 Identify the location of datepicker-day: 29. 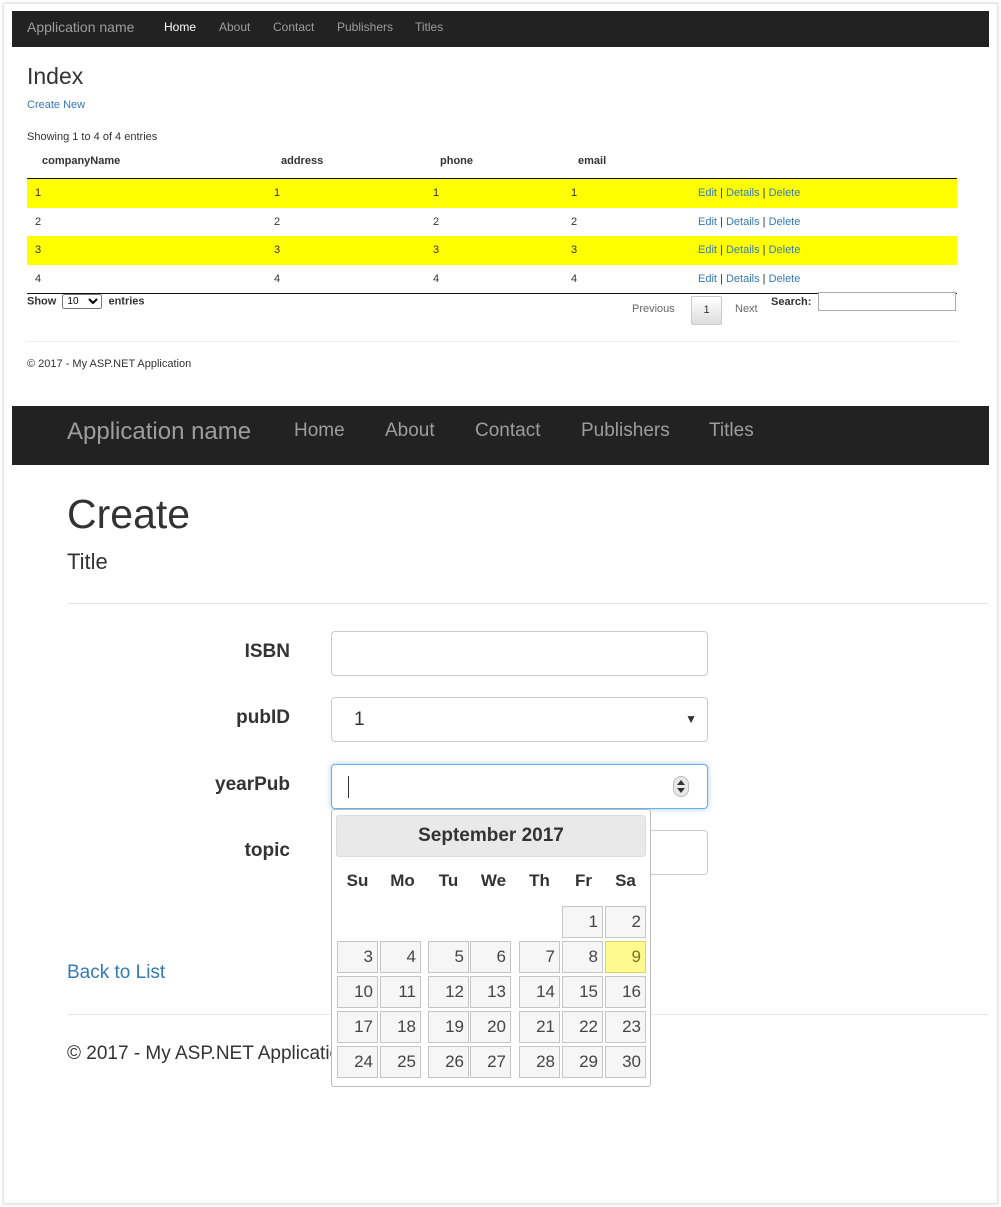
(582, 1062).